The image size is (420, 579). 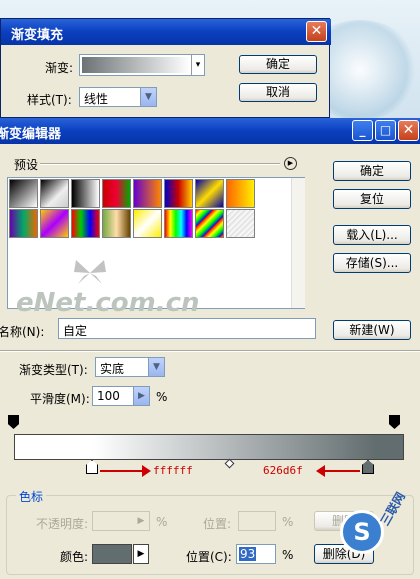 I want to click on gradient-bar, so click(x=209, y=447).